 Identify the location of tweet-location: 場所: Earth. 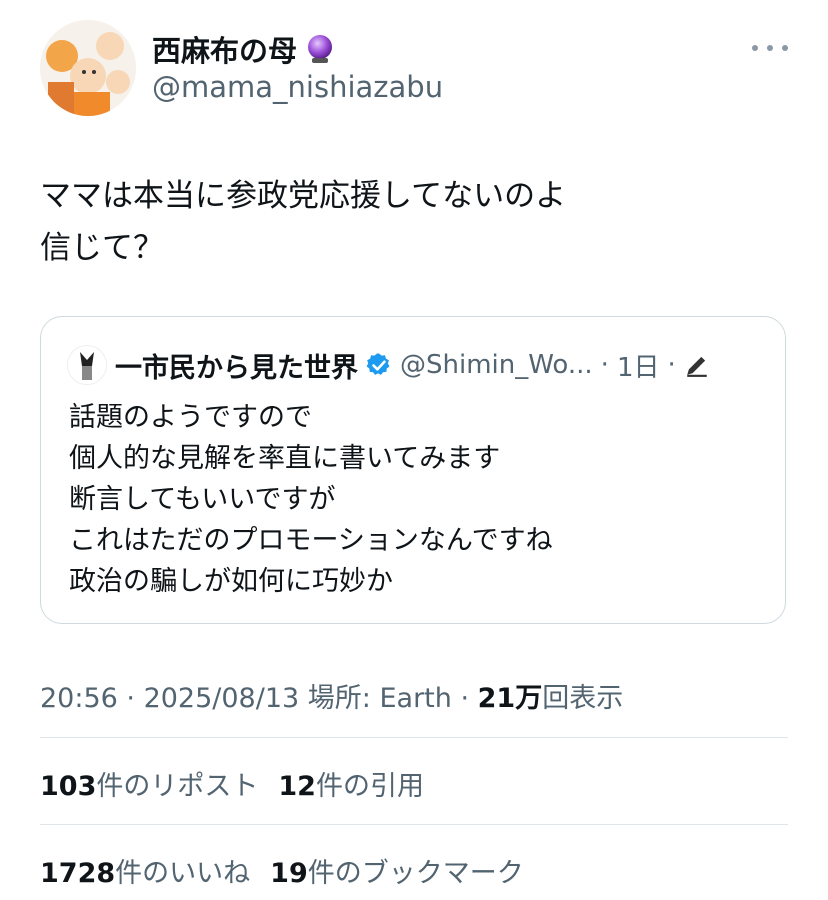
(379, 698).